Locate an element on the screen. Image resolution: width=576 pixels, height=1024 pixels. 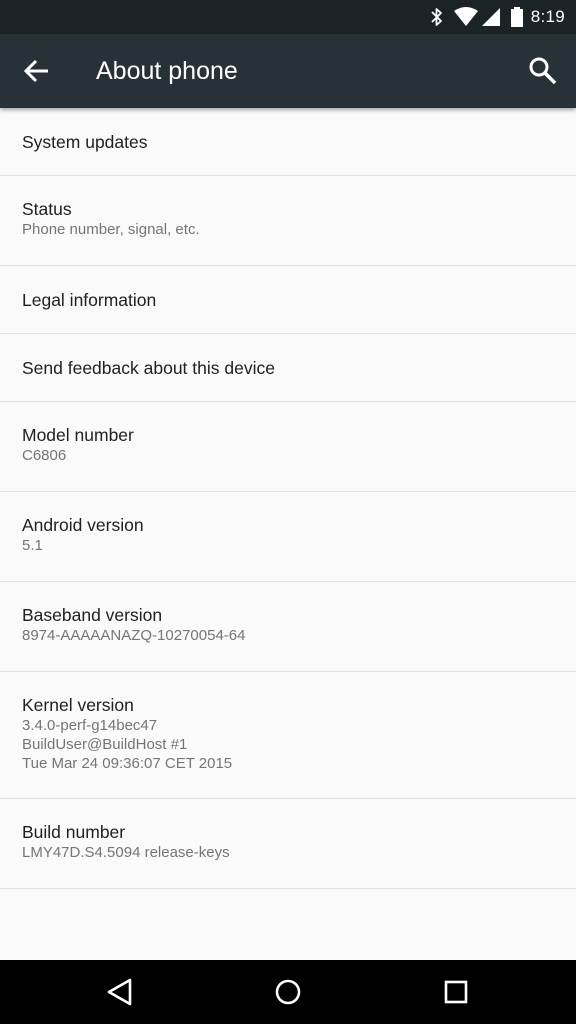
nav-recents-icon is located at coordinates (456, 992).